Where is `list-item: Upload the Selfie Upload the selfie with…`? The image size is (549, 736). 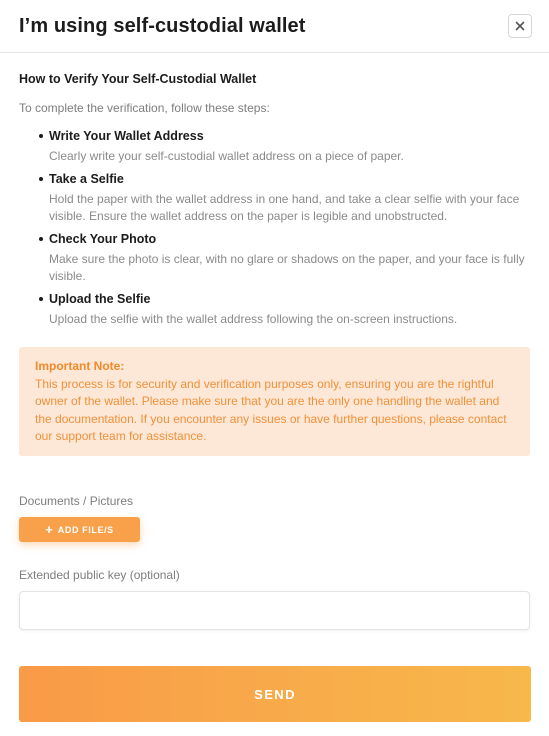
list-item: Upload the Selfie Upload the selfie with… is located at coordinates (284, 309).